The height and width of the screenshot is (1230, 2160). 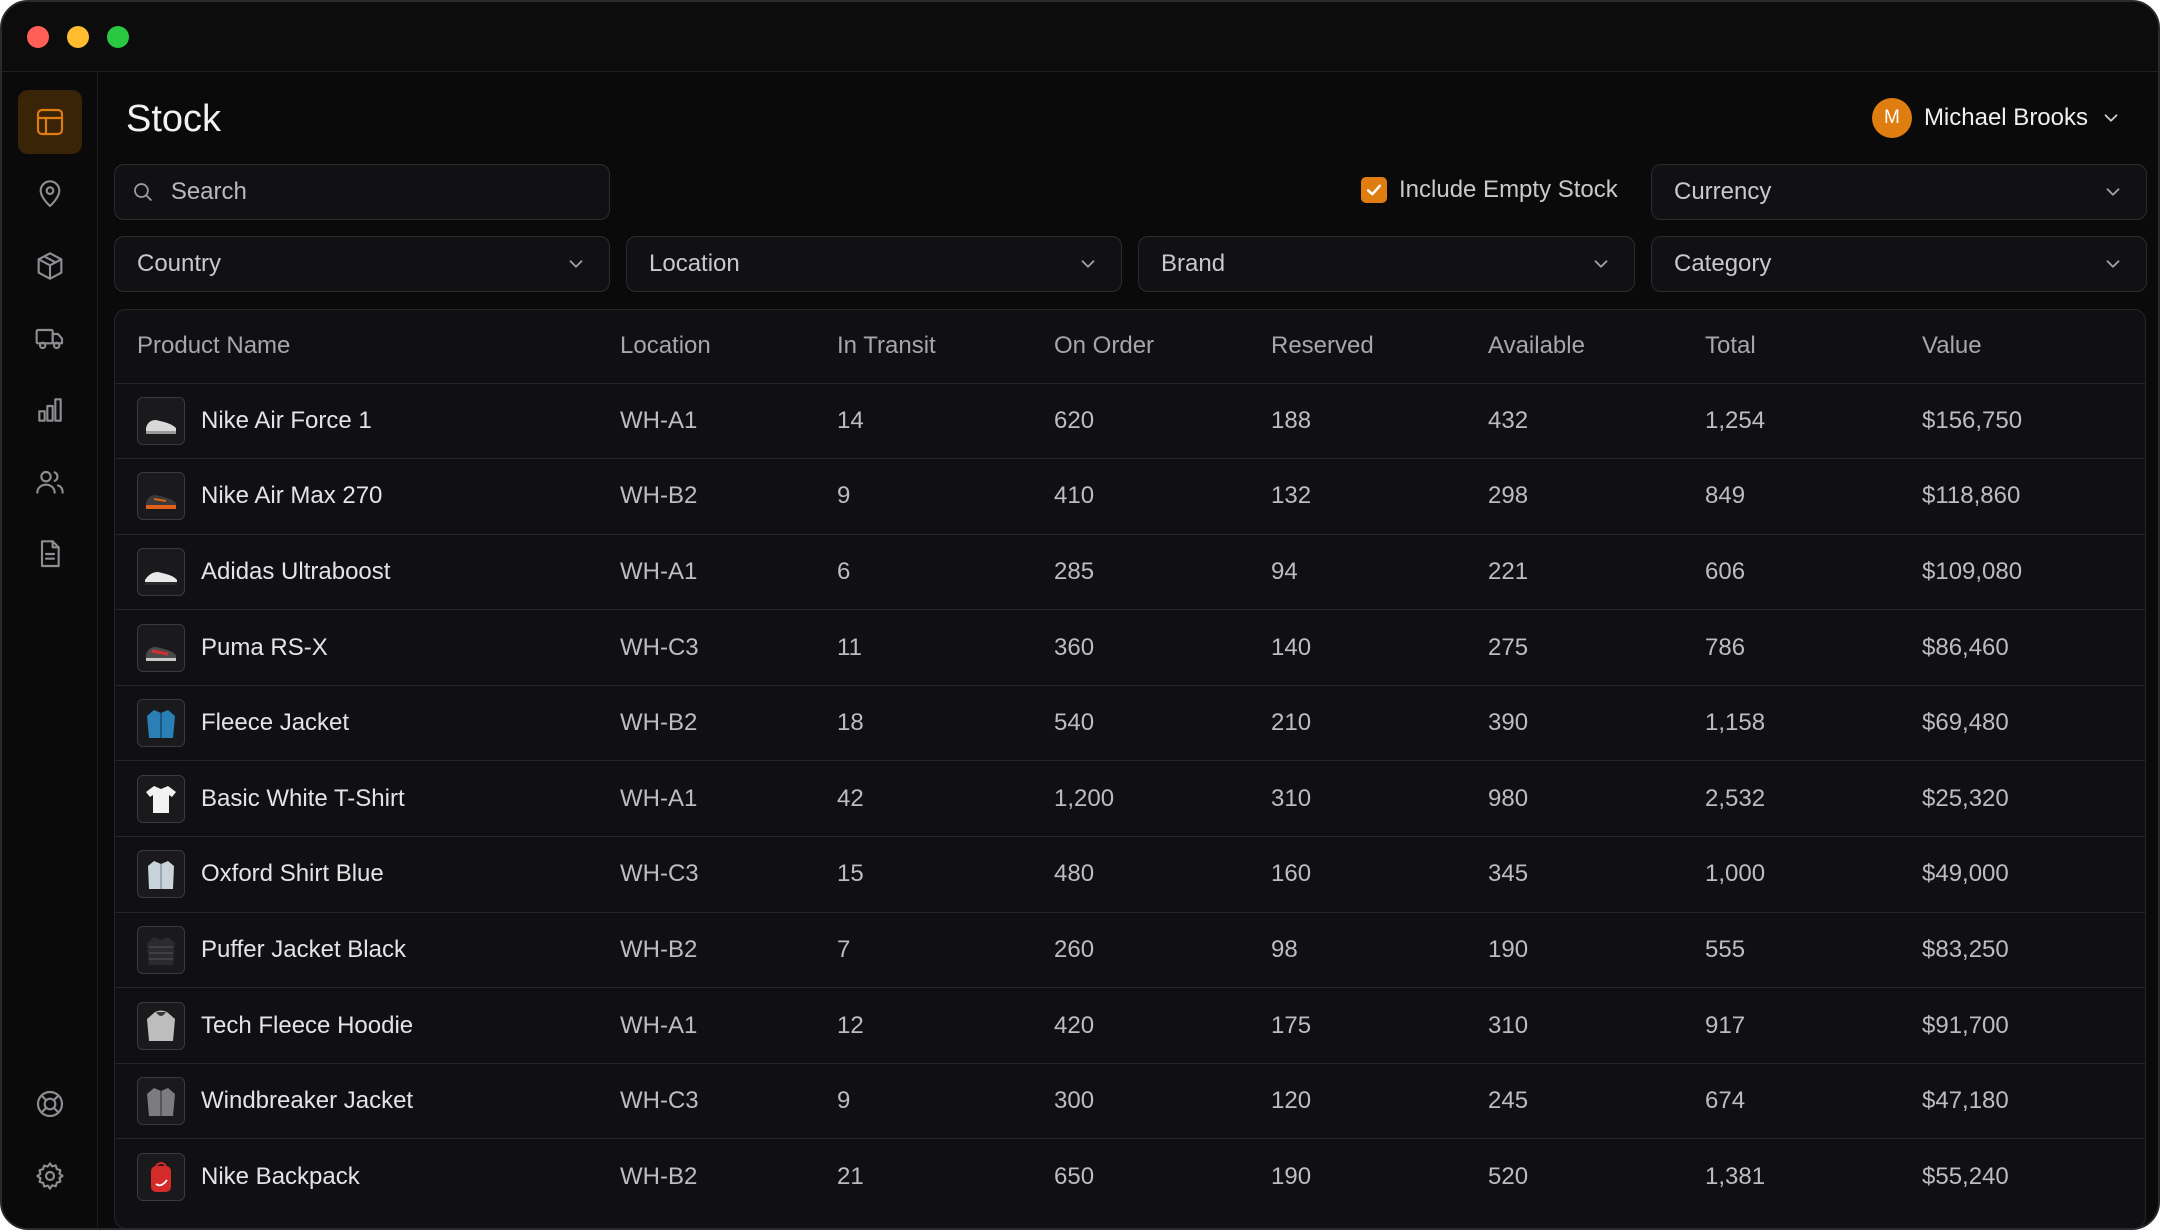 I want to click on cell-in-transit: 15, so click(x=923, y=874).